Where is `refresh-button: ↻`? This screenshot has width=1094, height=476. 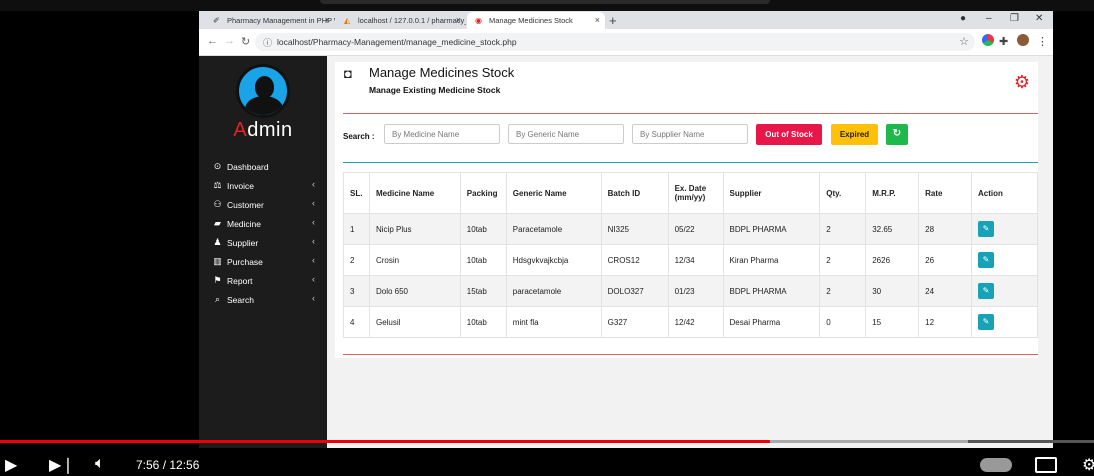
refresh-button: ↻ is located at coordinates (897, 134).